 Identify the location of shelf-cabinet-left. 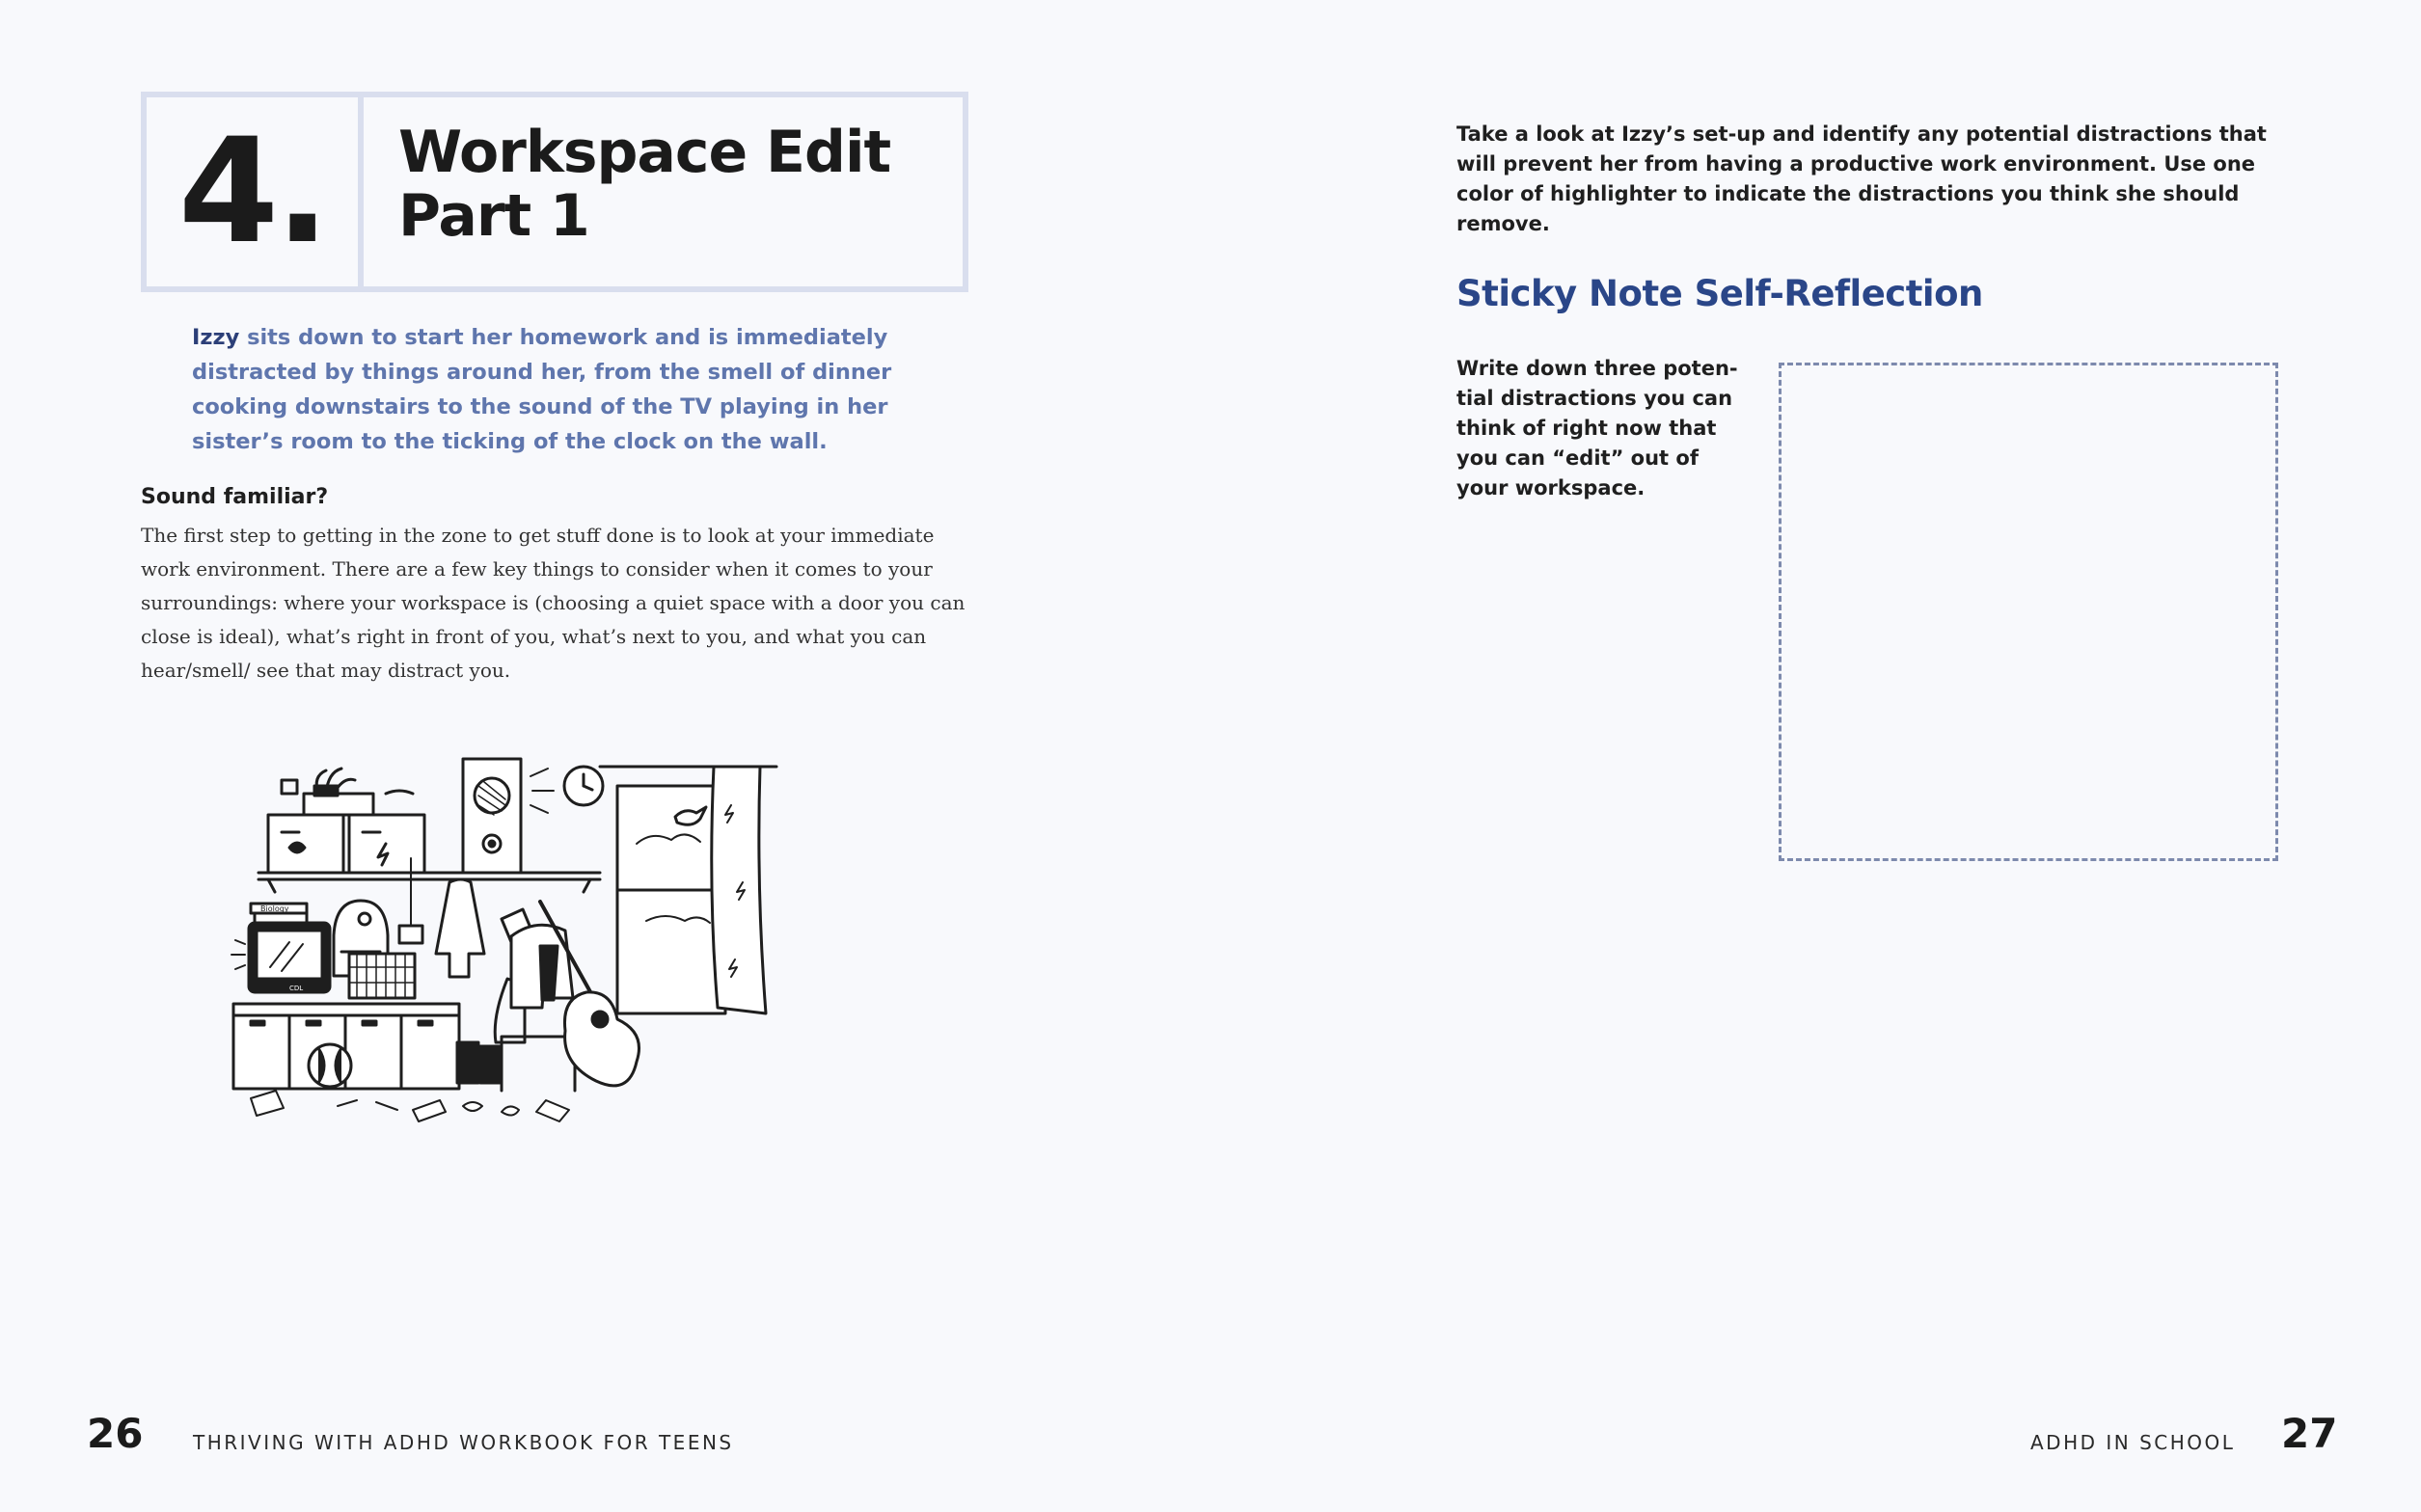
(305, 844).